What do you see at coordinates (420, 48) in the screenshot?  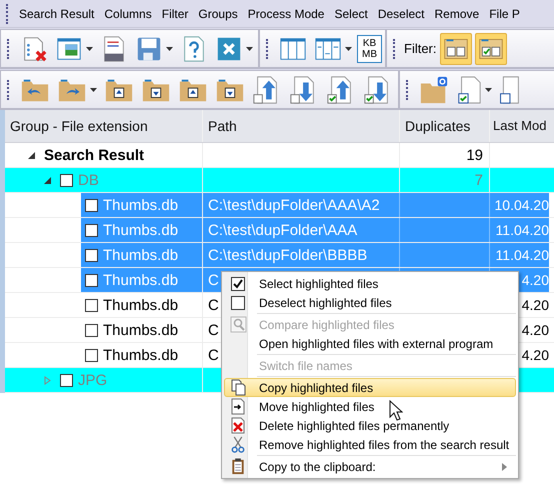 I see `filter-label: Filter:` at bounding box center [420, 48].